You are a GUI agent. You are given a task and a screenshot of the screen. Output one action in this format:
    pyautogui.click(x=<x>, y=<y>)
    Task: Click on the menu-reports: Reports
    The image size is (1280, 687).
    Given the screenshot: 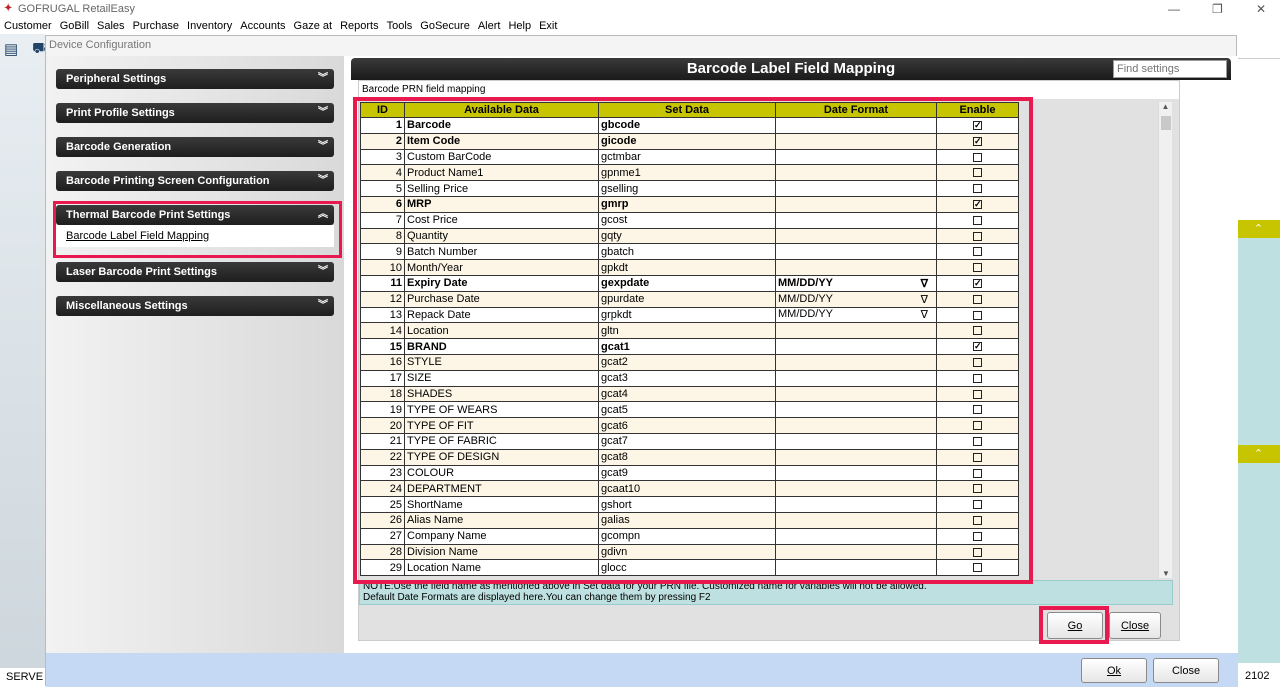 What is the action you would take?
    pyautogui.click(x=359, y=26)
    